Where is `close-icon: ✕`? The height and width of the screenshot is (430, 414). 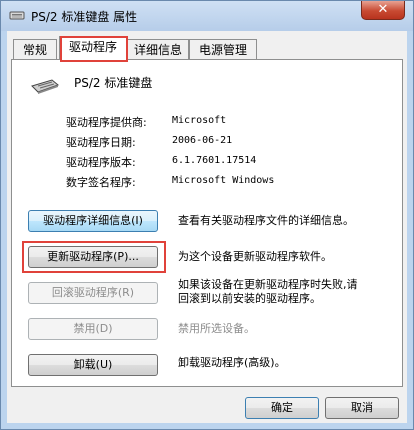 close-icon: ✕ is located at coordinates (383, 9).